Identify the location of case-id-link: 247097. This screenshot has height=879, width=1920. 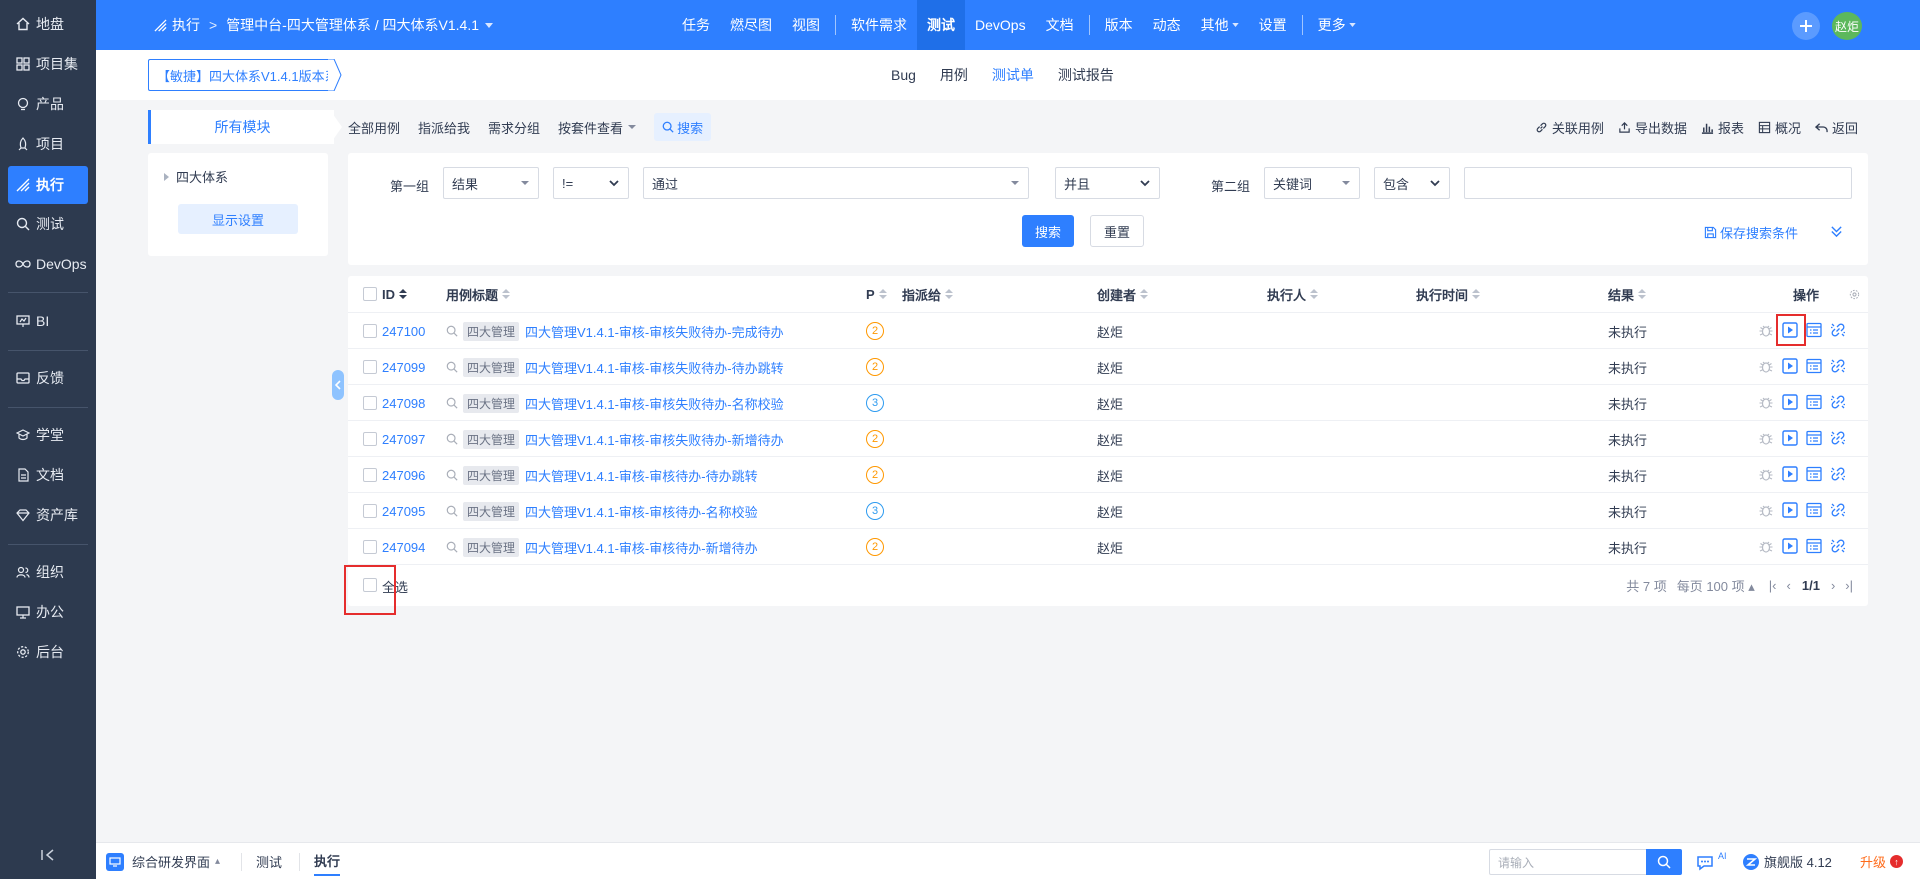
(403, 439).